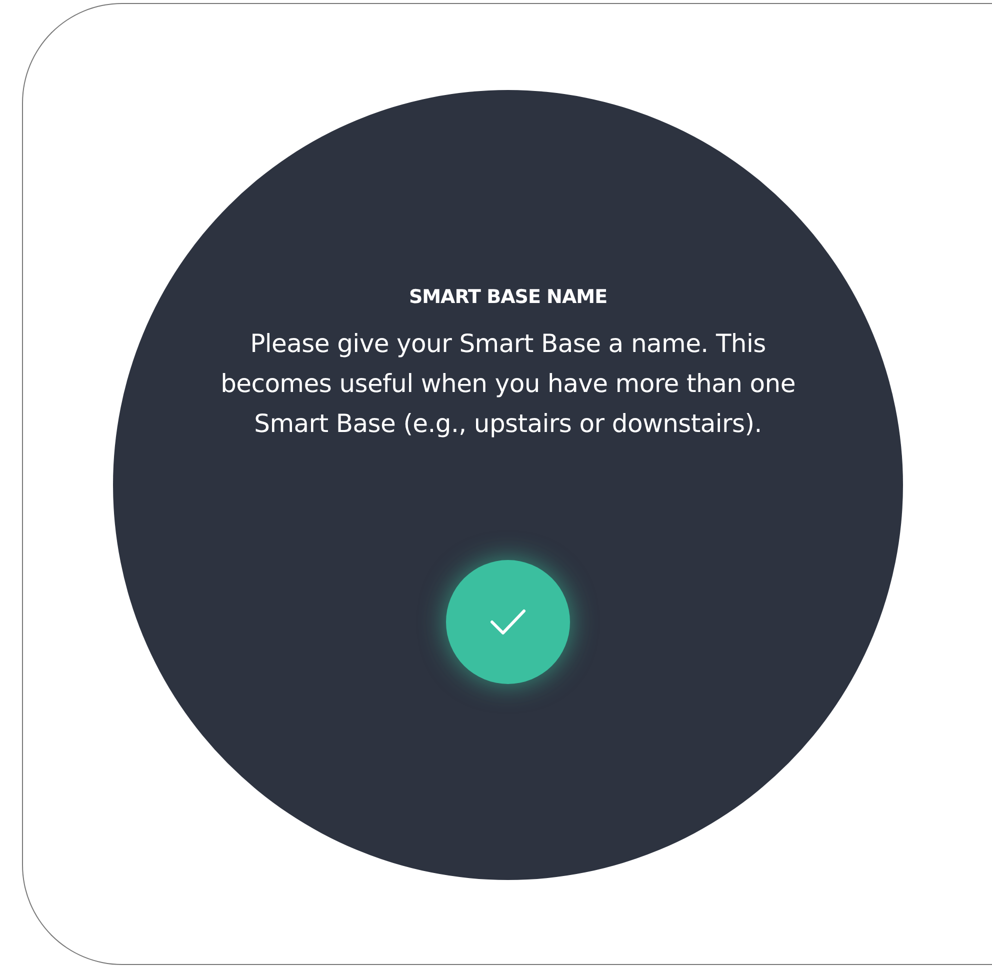 The image size is (992, 967). I want to click on dialog-title: SMART BASE NAME, so click(508, 297).